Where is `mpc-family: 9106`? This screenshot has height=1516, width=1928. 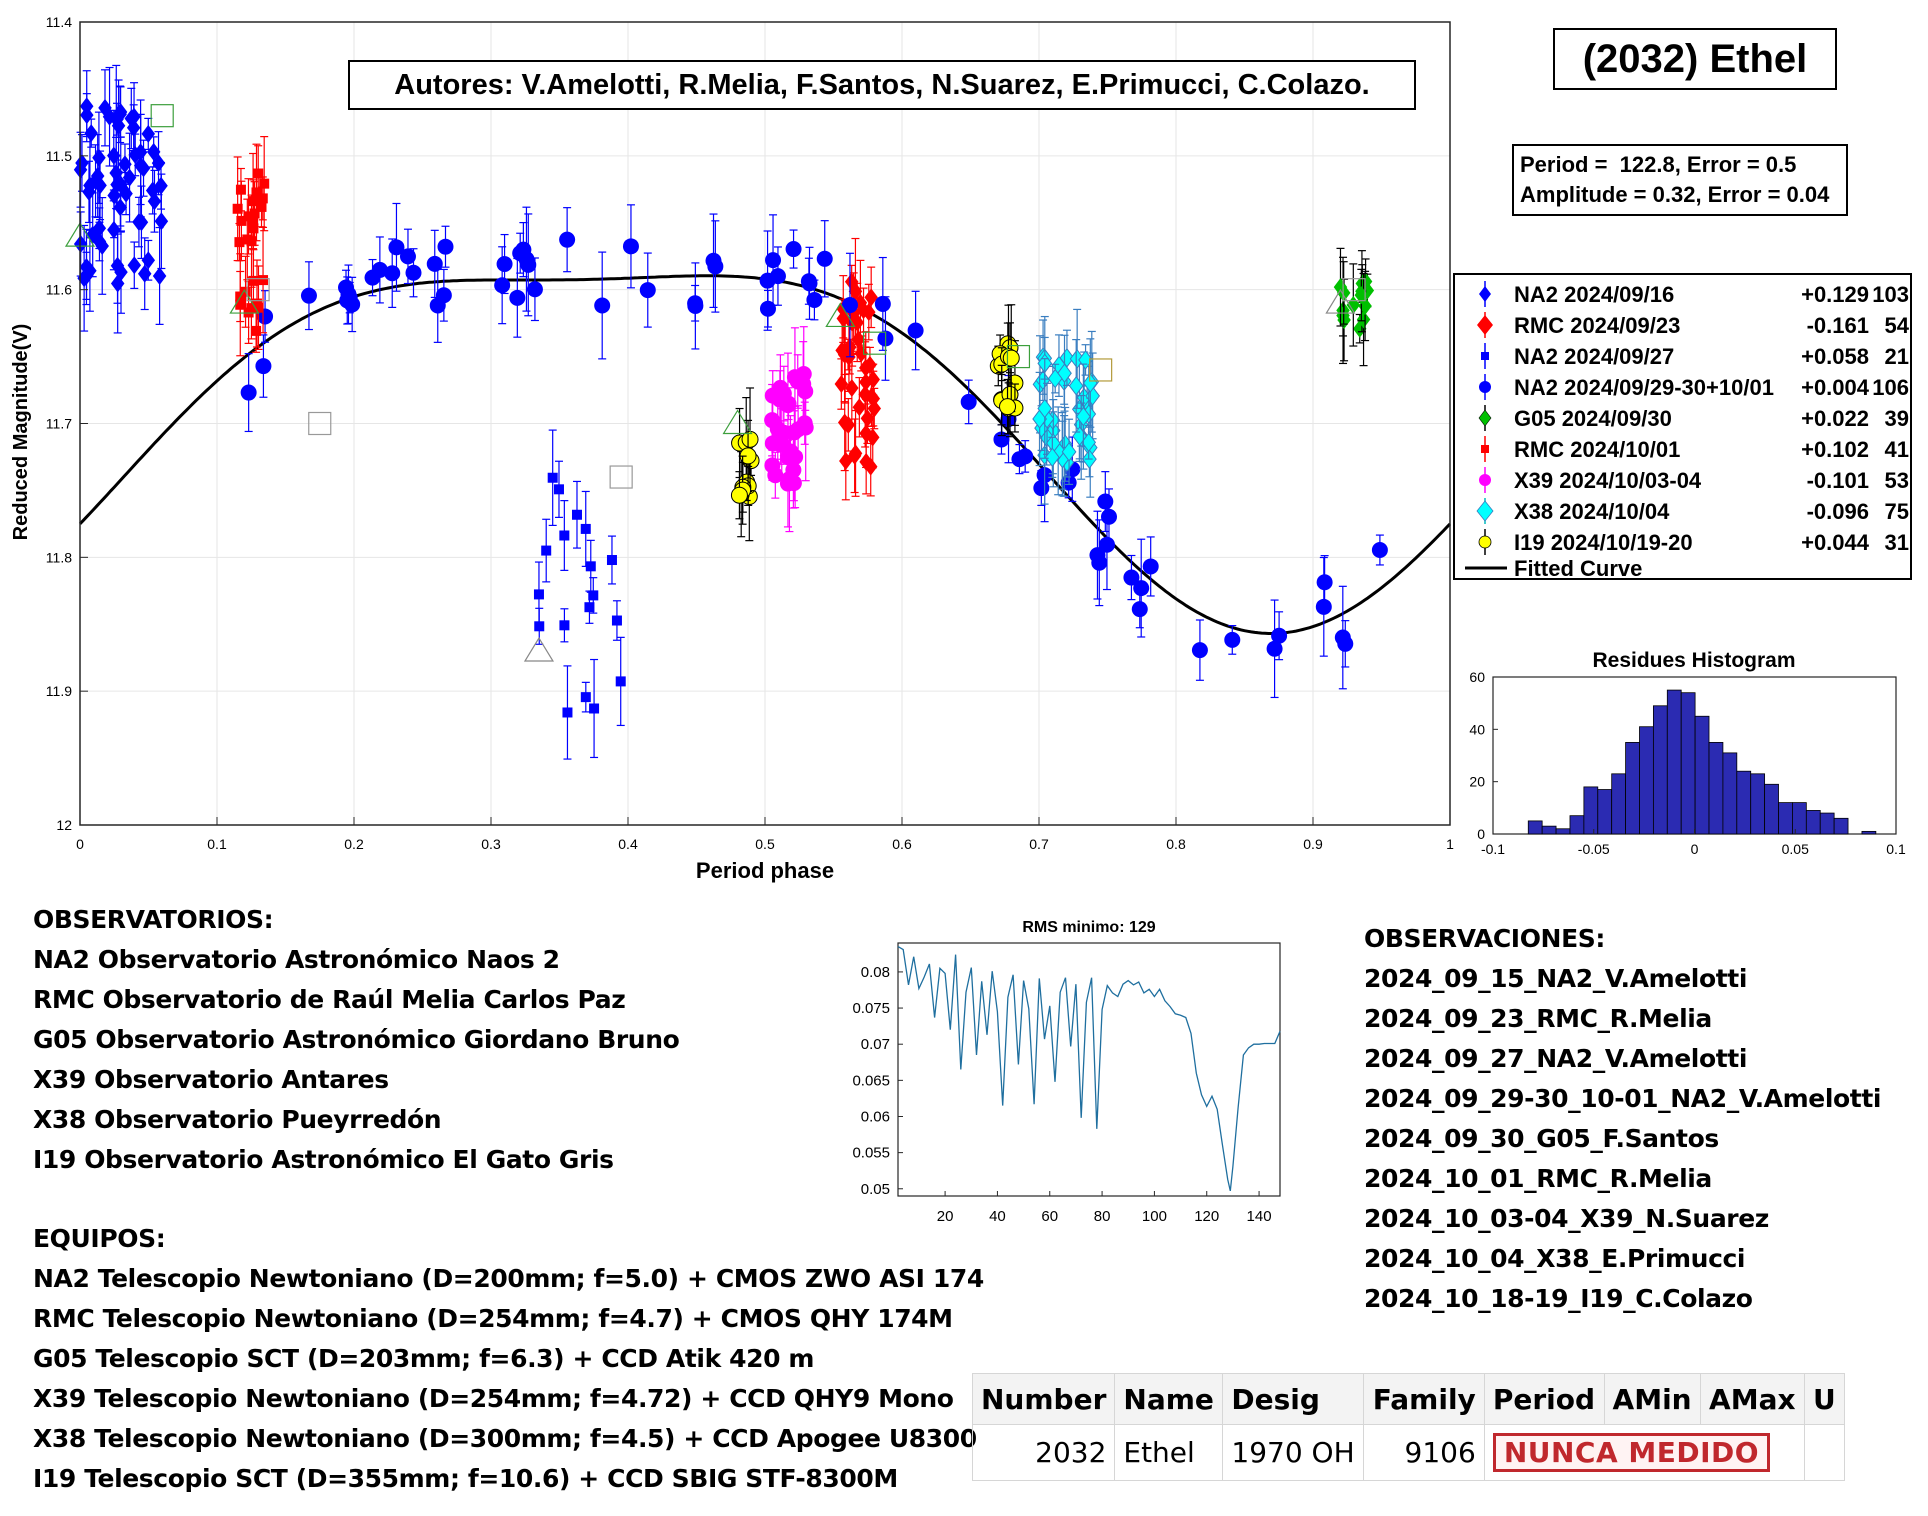 mpc-family: 9106 is located at coordinates (1424, 1452).